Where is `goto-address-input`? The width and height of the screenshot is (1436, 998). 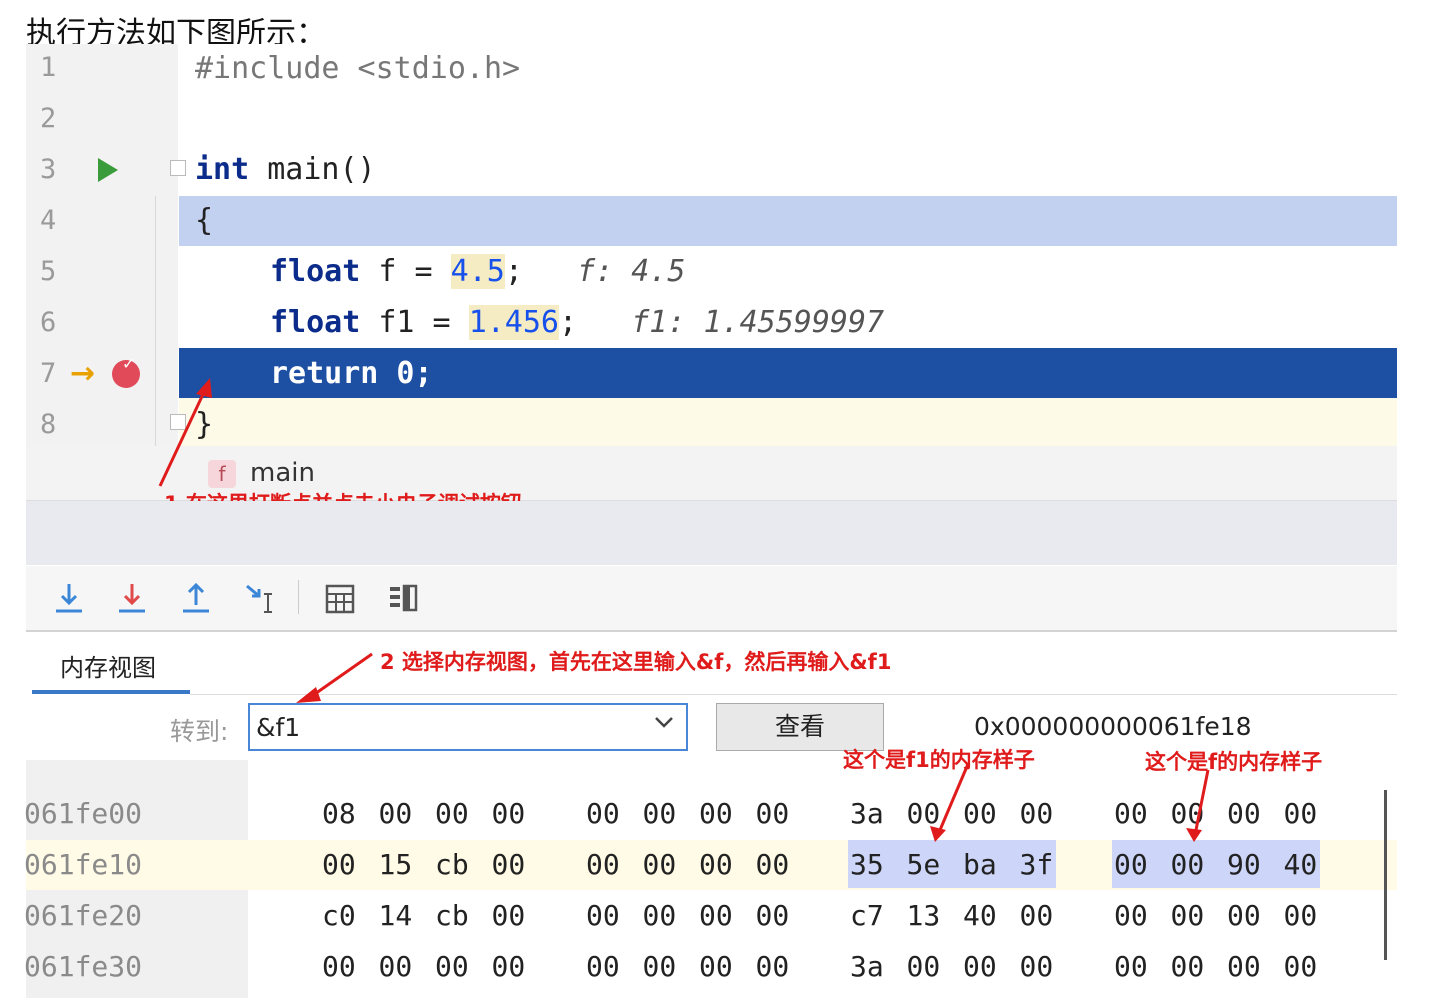 goto-address-input is located at coordinates (468, 727).